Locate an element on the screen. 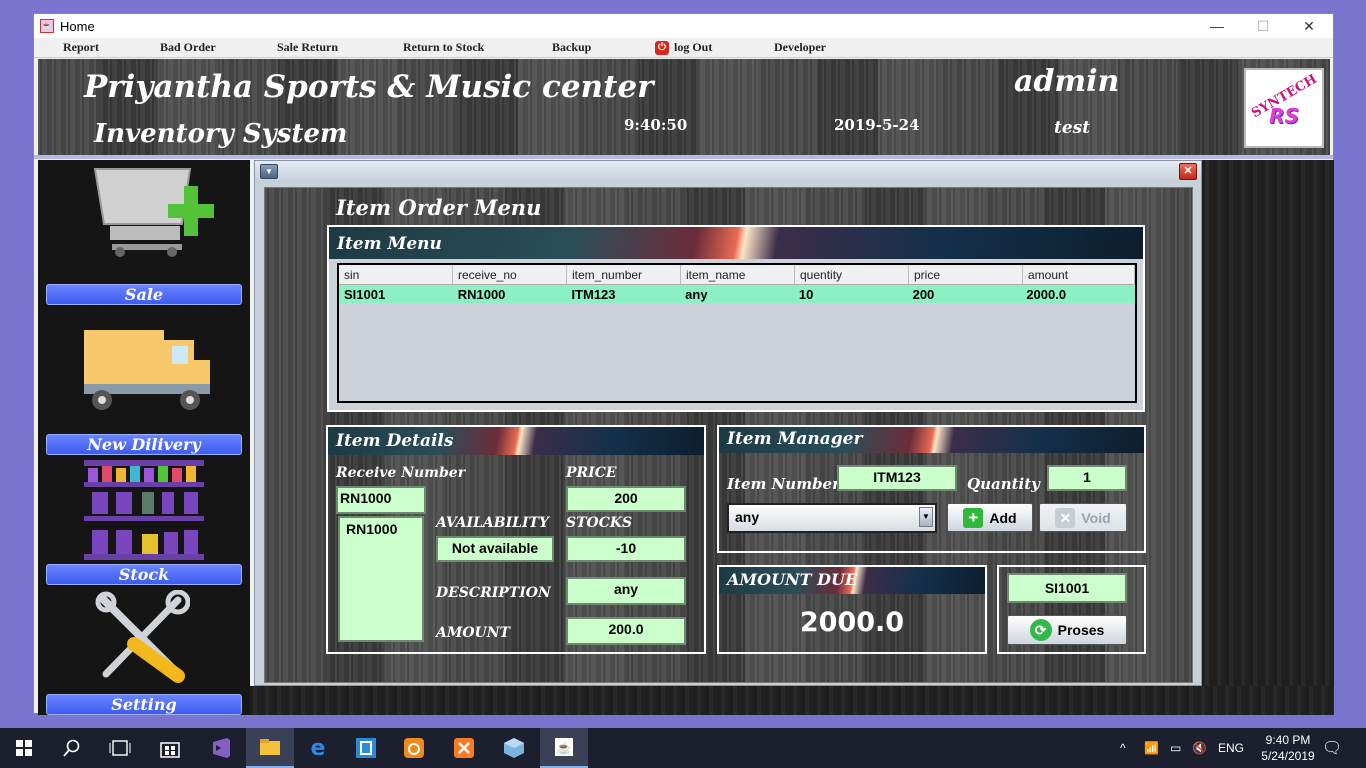  column-header: amount is located at coordinates (1079, 275).